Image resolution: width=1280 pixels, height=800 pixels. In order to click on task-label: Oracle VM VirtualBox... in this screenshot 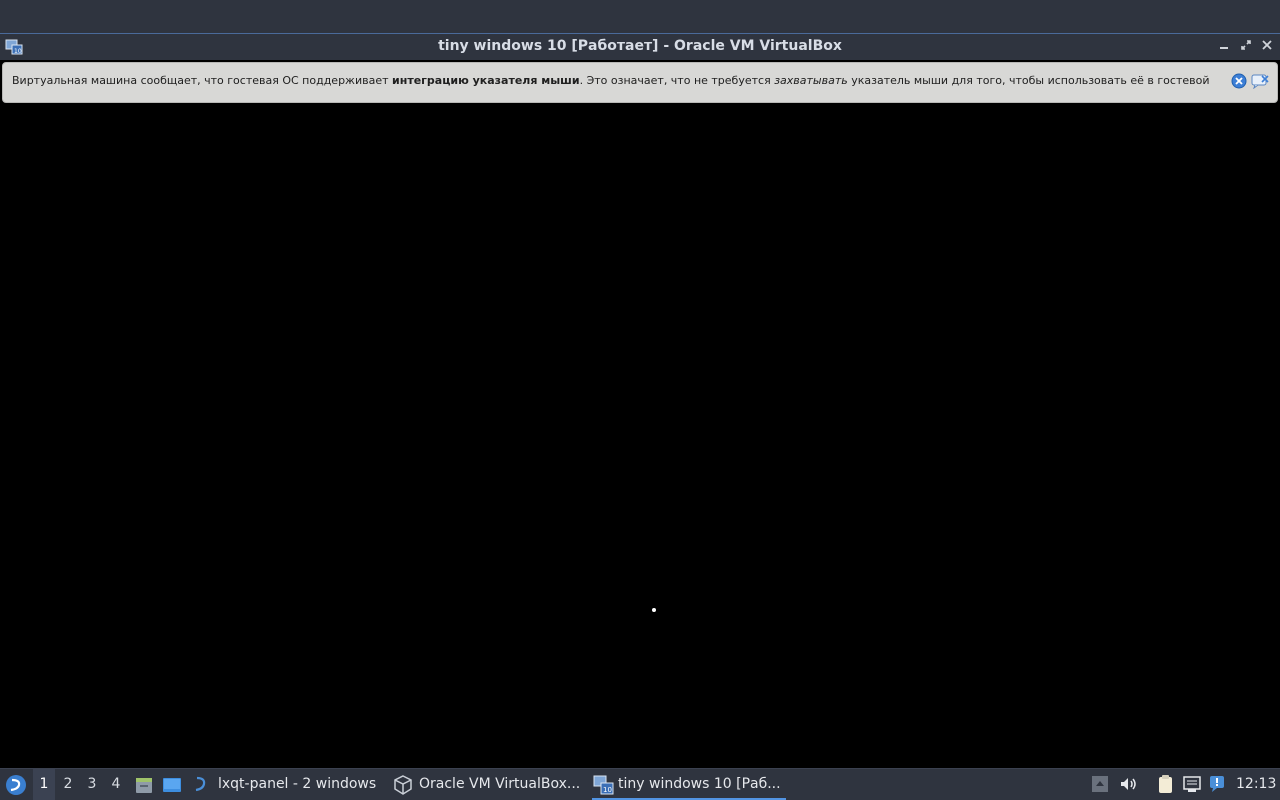, I will do `click(500, 784)`.